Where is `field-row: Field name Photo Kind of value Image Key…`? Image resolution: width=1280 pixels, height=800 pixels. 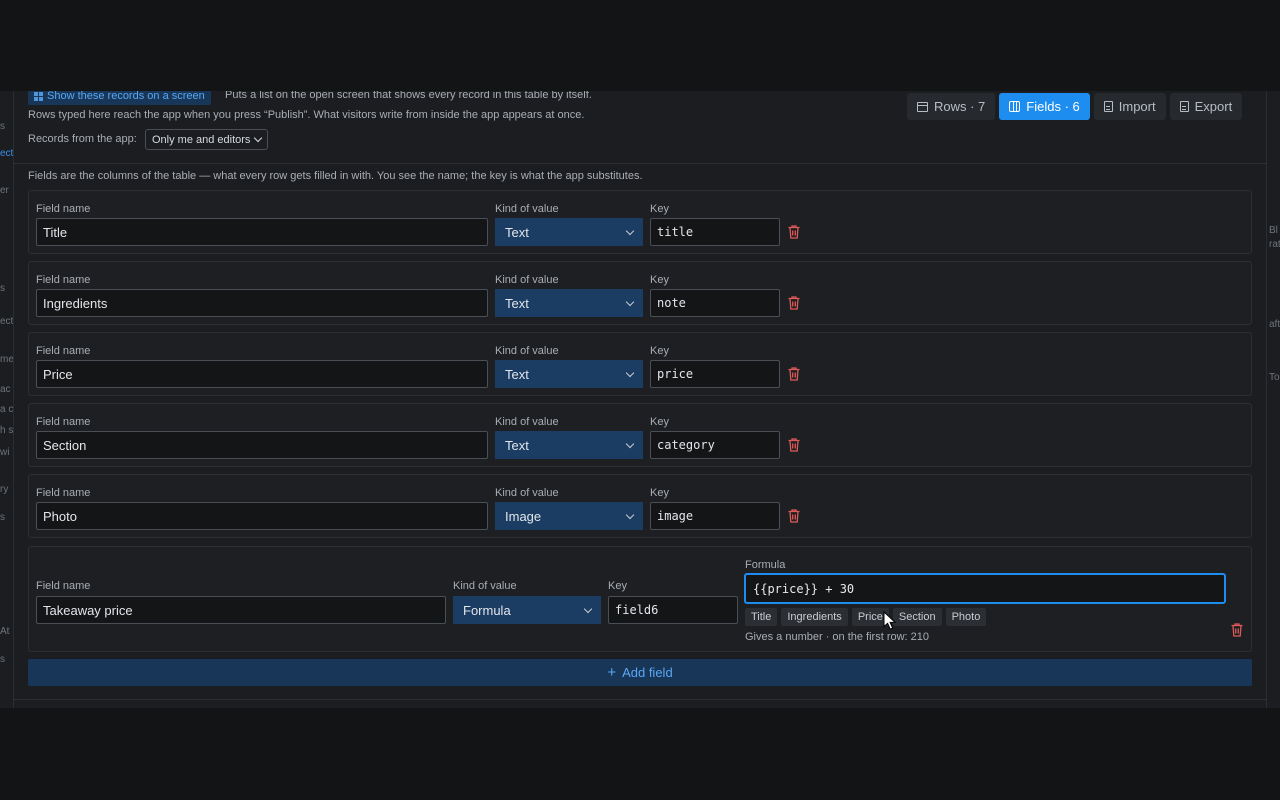 field-row: Field name Photo Kind of value Image Key… is located at coordinates (640, 506).